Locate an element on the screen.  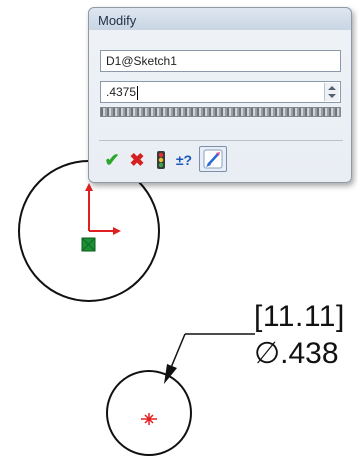
mark-dimension-icon is located at coordinates (213, 159).